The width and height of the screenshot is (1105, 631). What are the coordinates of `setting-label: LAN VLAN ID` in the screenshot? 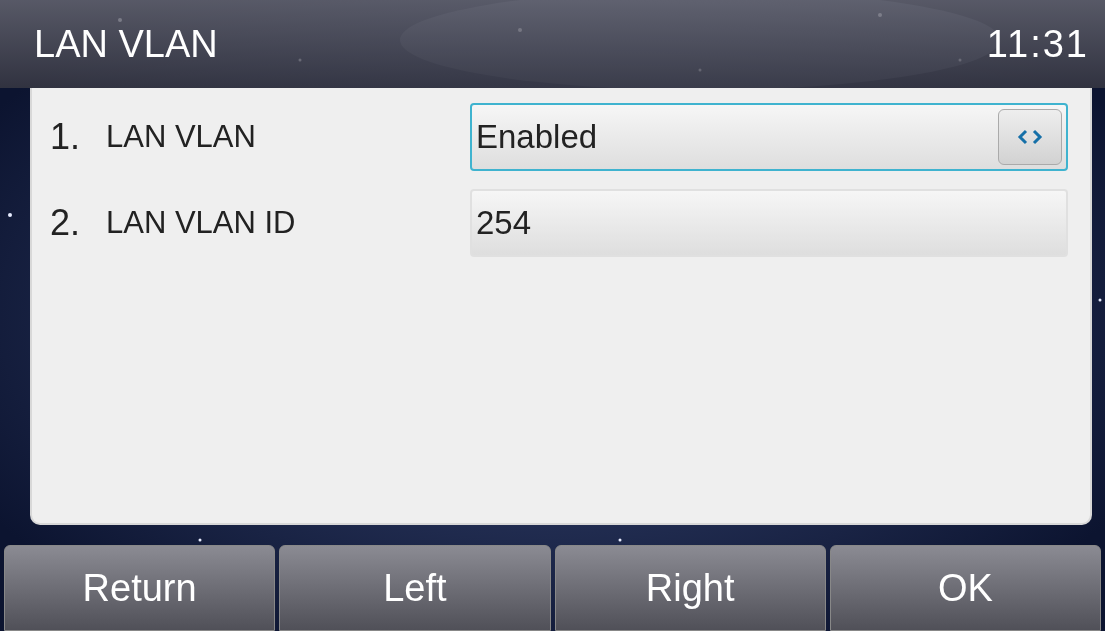 It's located at (201, 223).